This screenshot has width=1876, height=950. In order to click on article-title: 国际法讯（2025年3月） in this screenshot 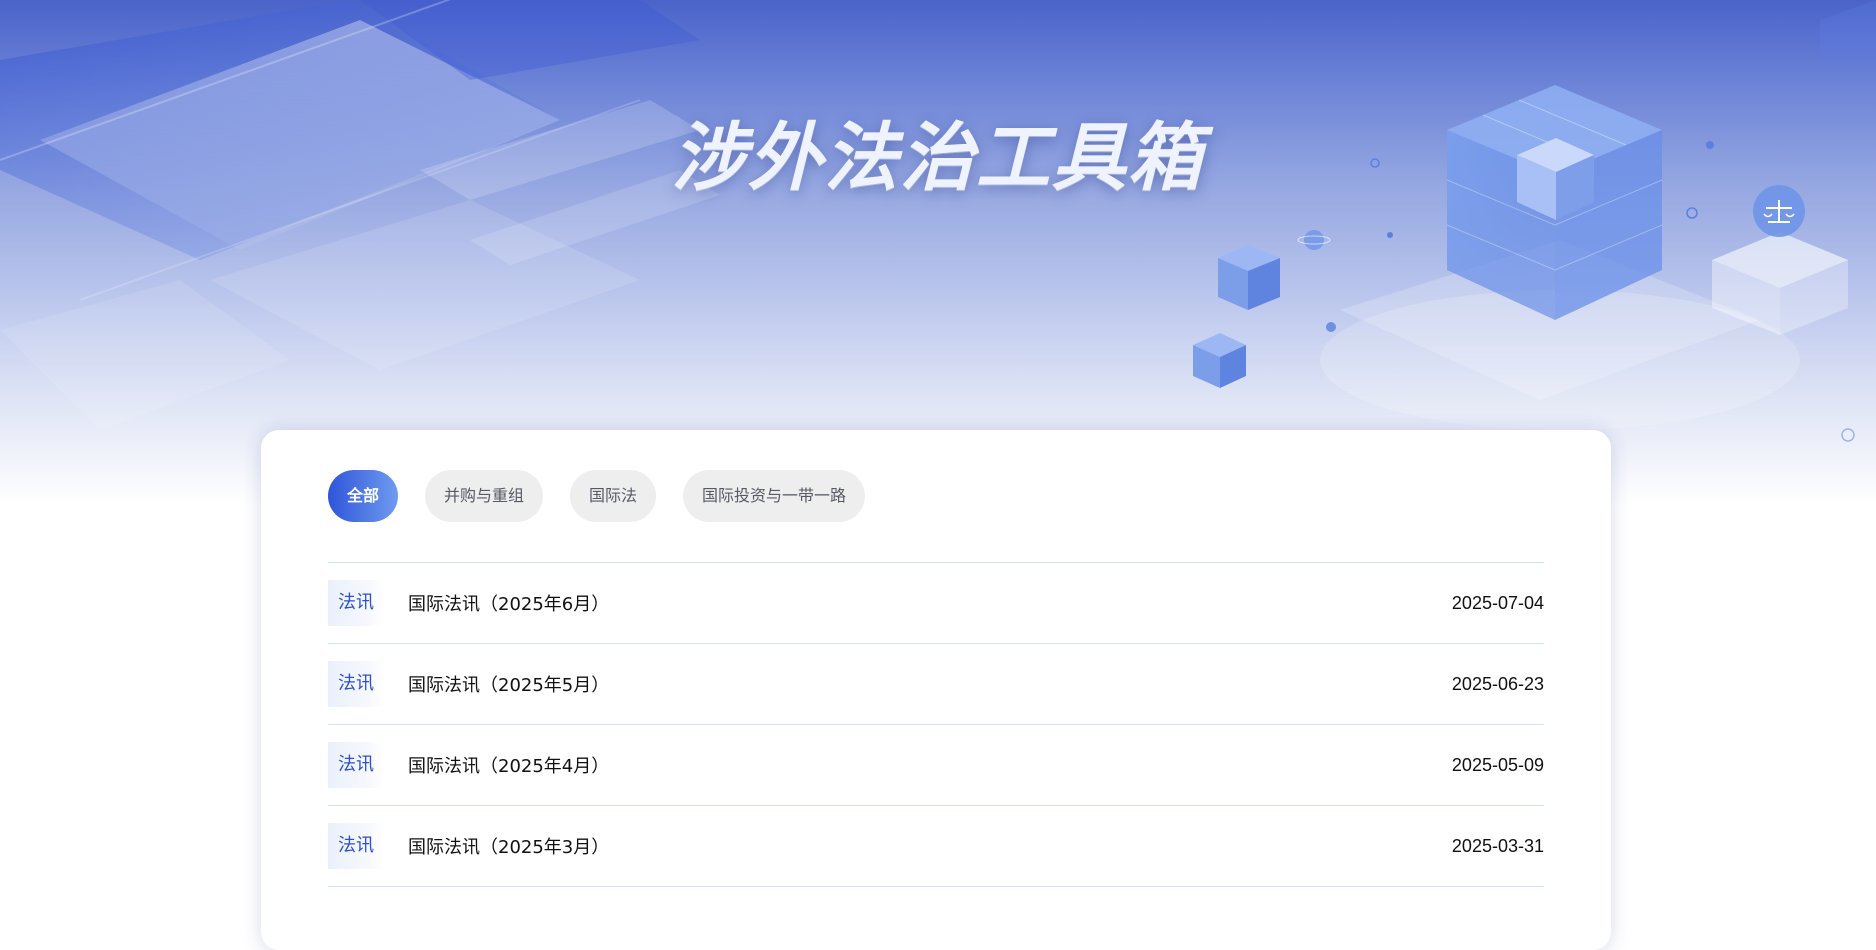, I will do `click(508, 846)`.